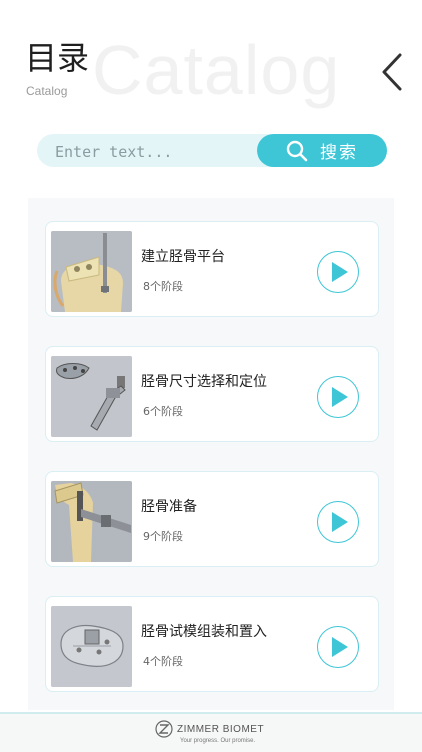 The height and width of the screenshot is (752, 422). Describe the element at coordinates (164, 729) in the screenshot. I see `zimmer-biomet-logo-icon` at that location.